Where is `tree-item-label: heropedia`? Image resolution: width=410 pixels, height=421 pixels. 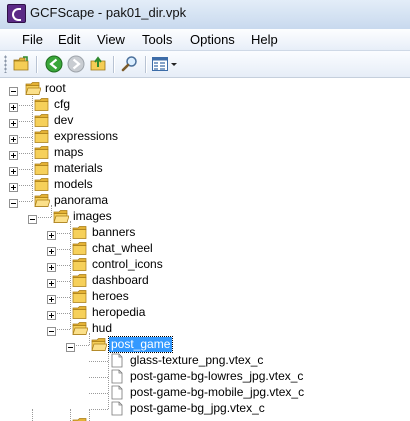
tree-item-label: heropedia is located at coordinates (119, 312).